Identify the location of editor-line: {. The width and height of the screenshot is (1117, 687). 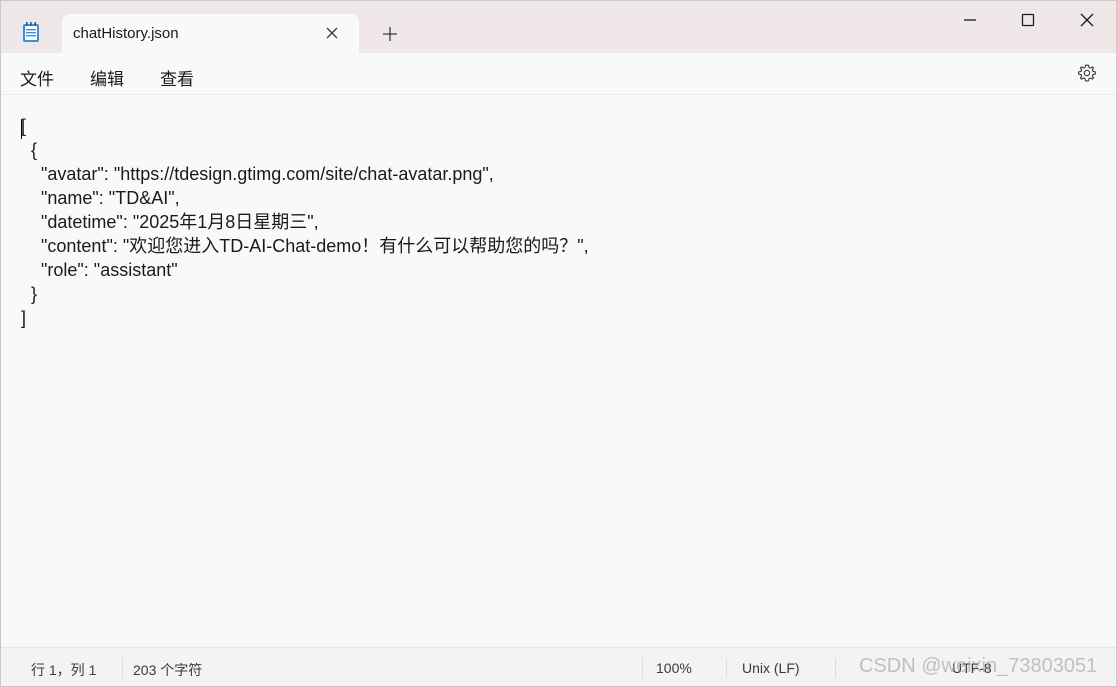
(29, 150).